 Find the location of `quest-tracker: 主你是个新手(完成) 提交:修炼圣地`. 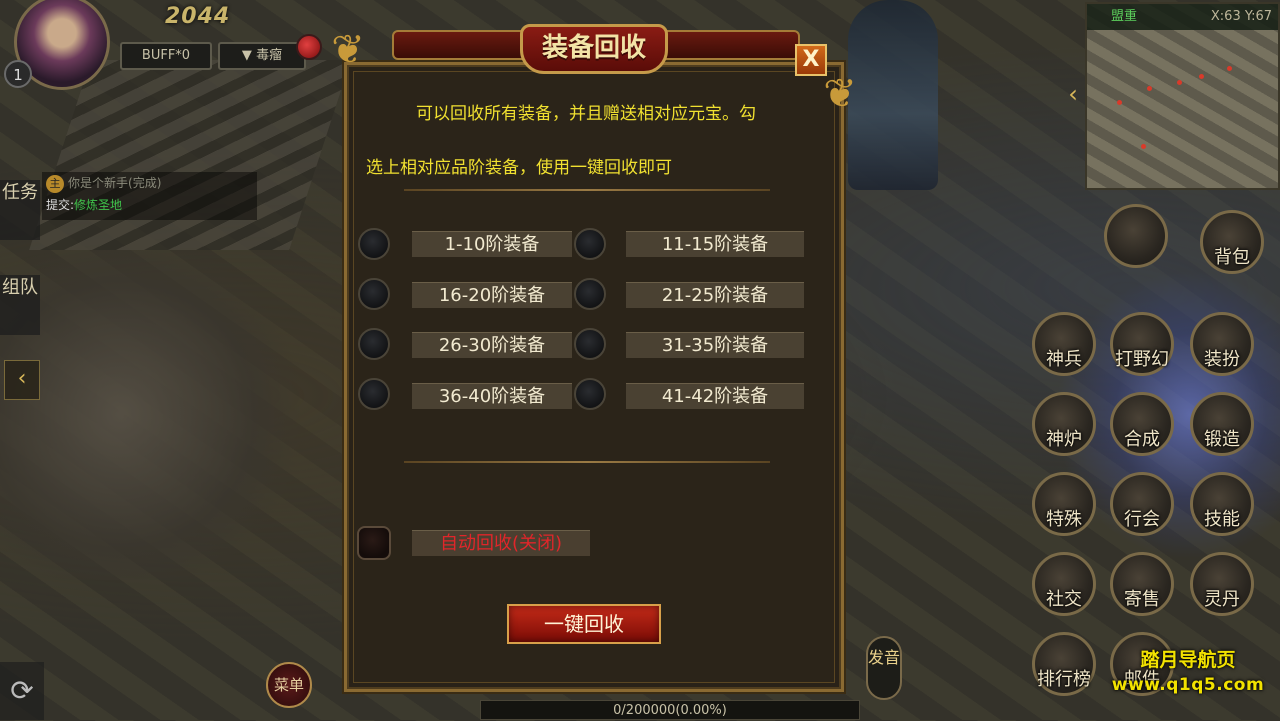

quest-tracker: 主你是个新手(完成) 提交:修炼圣地 is located at coordinates (149, 196).